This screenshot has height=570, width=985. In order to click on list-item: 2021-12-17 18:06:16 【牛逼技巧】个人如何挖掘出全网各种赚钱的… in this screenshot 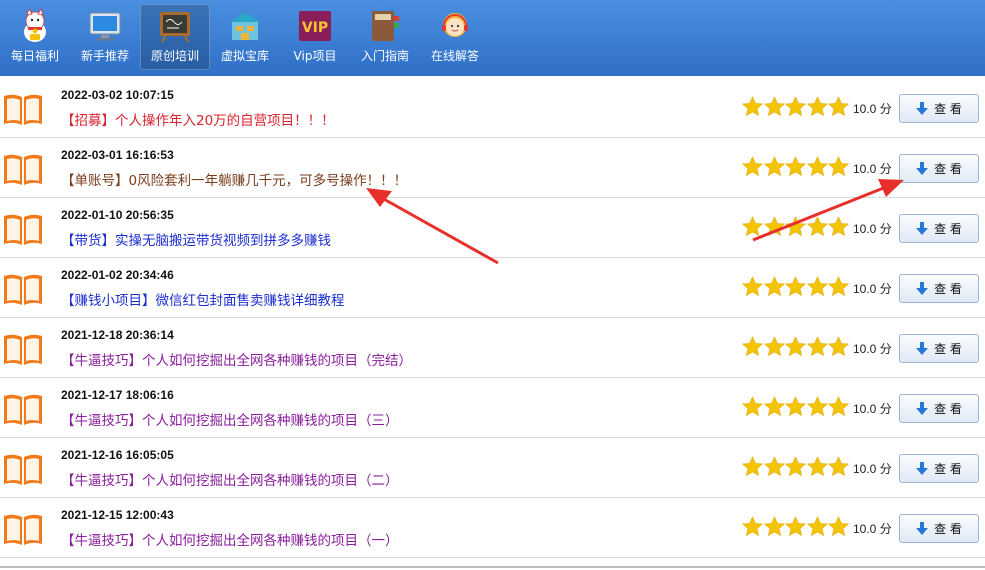, I will do `click(492, 408)`.